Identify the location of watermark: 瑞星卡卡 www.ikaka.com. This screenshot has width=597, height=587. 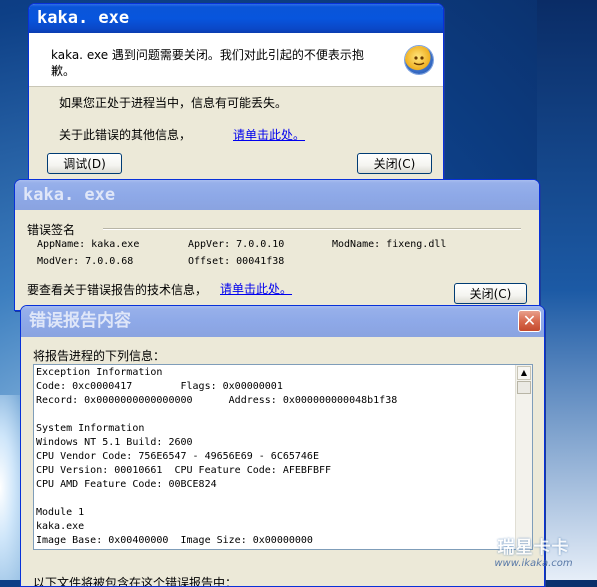
(533, 556).